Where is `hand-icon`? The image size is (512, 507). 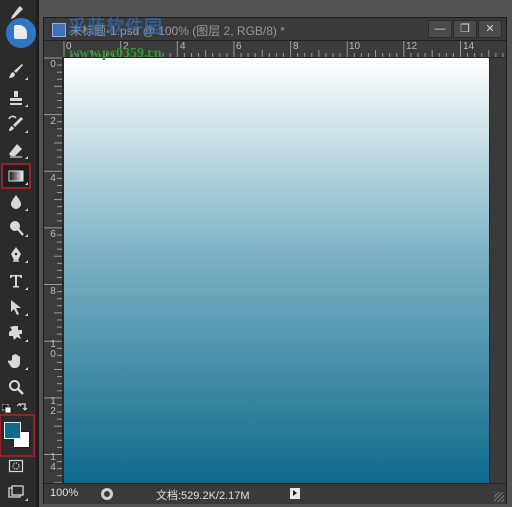
hand-icon is located at coordinates (13, 361).